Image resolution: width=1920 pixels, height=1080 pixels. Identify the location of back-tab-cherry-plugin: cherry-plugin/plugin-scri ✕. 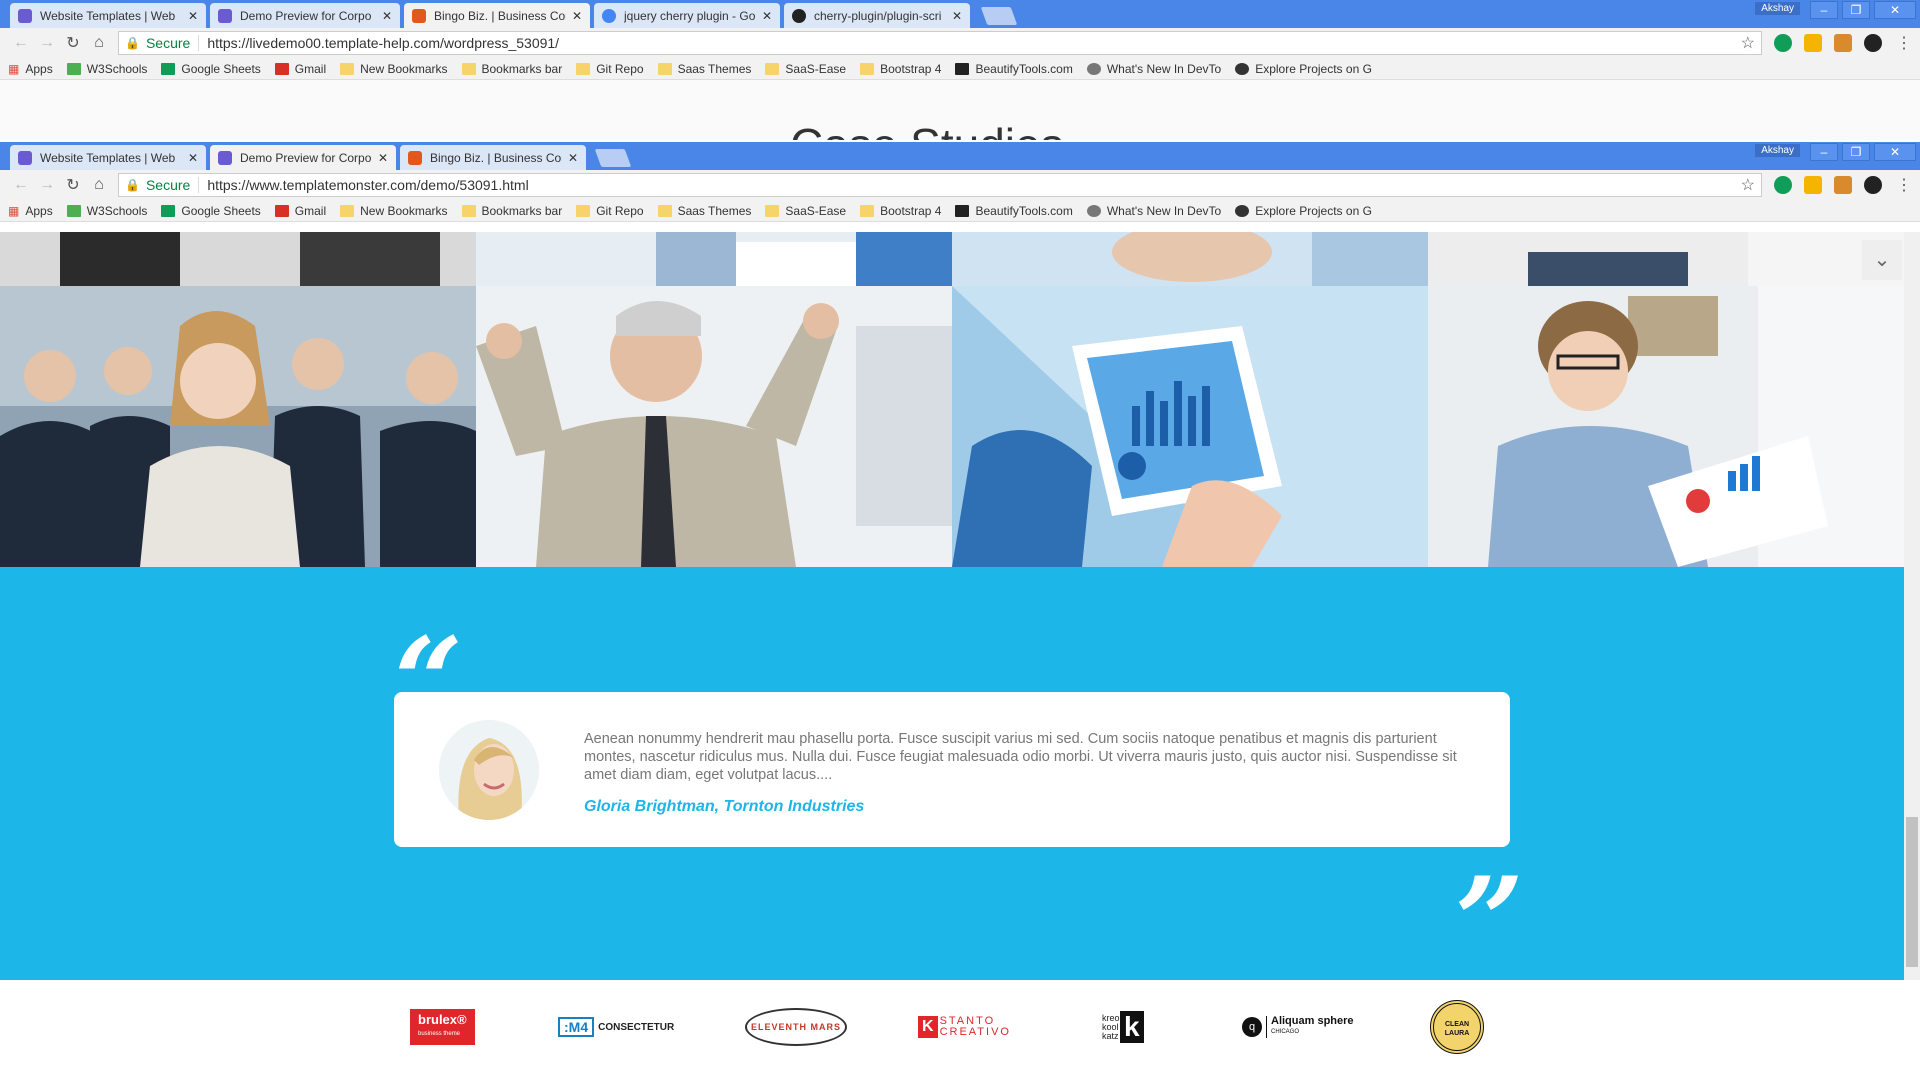
(877, 15).